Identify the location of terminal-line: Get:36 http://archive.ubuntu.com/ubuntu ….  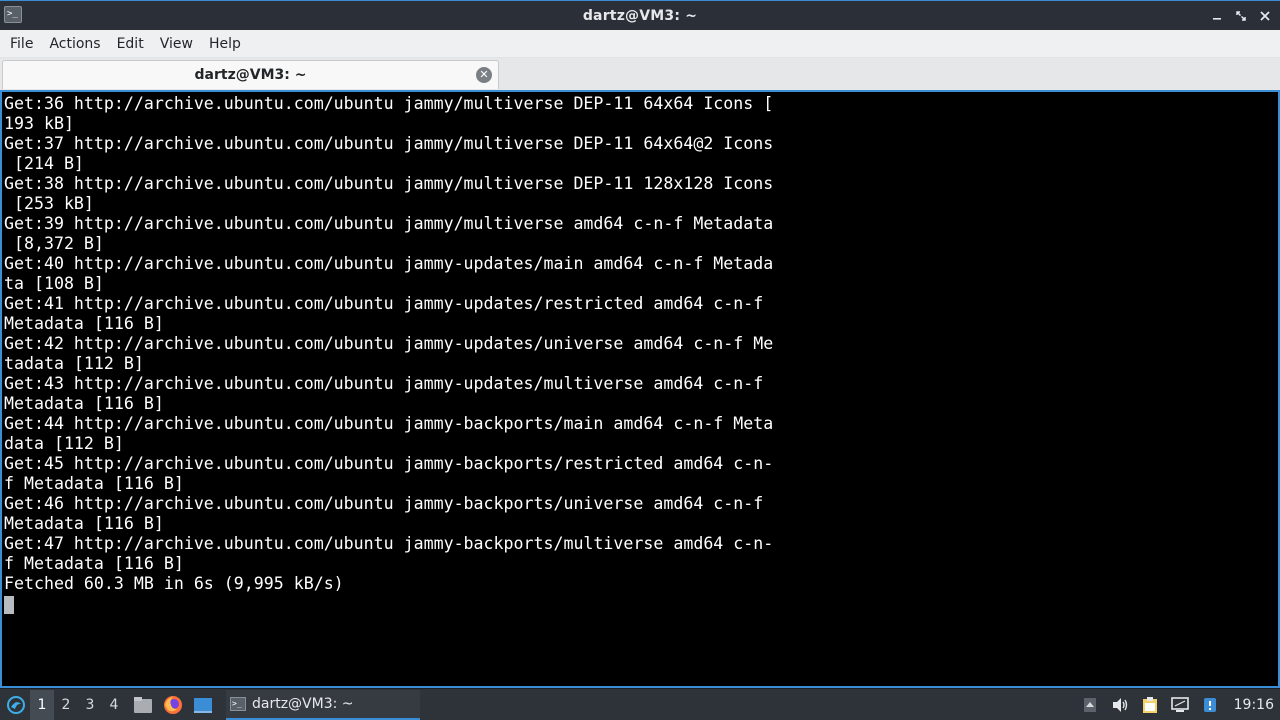
(389, 103).